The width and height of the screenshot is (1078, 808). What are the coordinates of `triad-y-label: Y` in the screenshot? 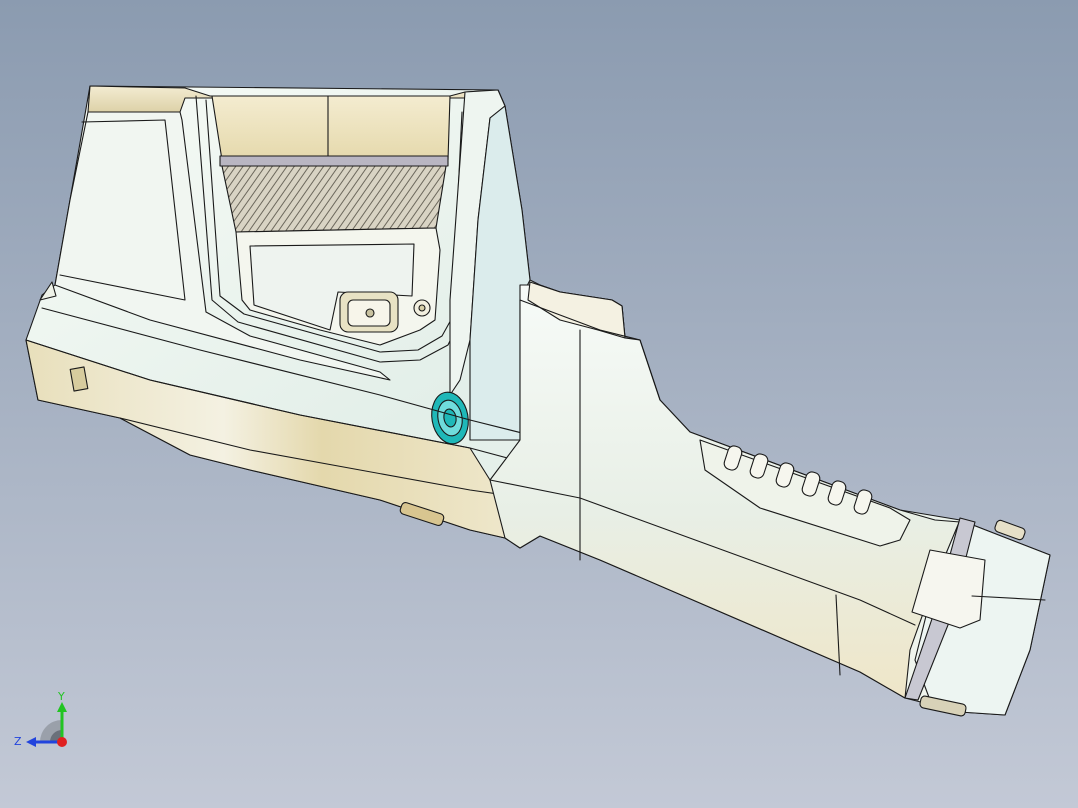 It's located at (61, 696).